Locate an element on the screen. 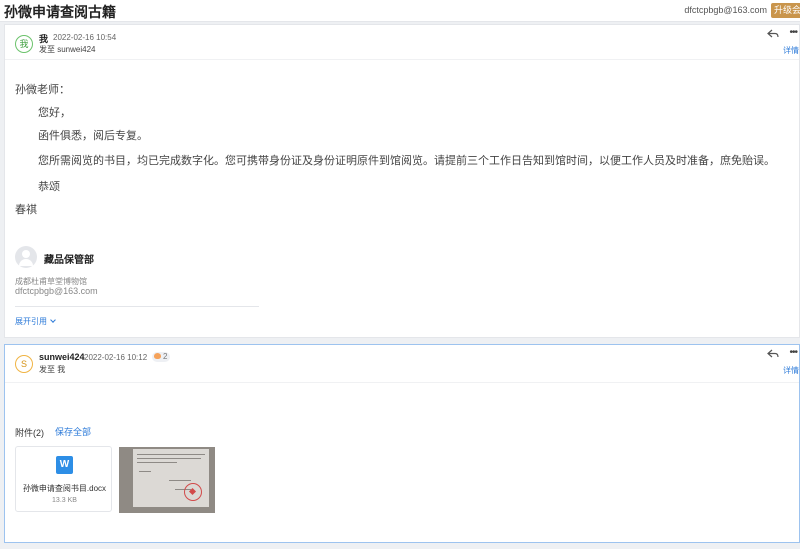 The height and width of the screenshot is (549, 800). signature-avatar-icon is located at coordinates (26, 257).